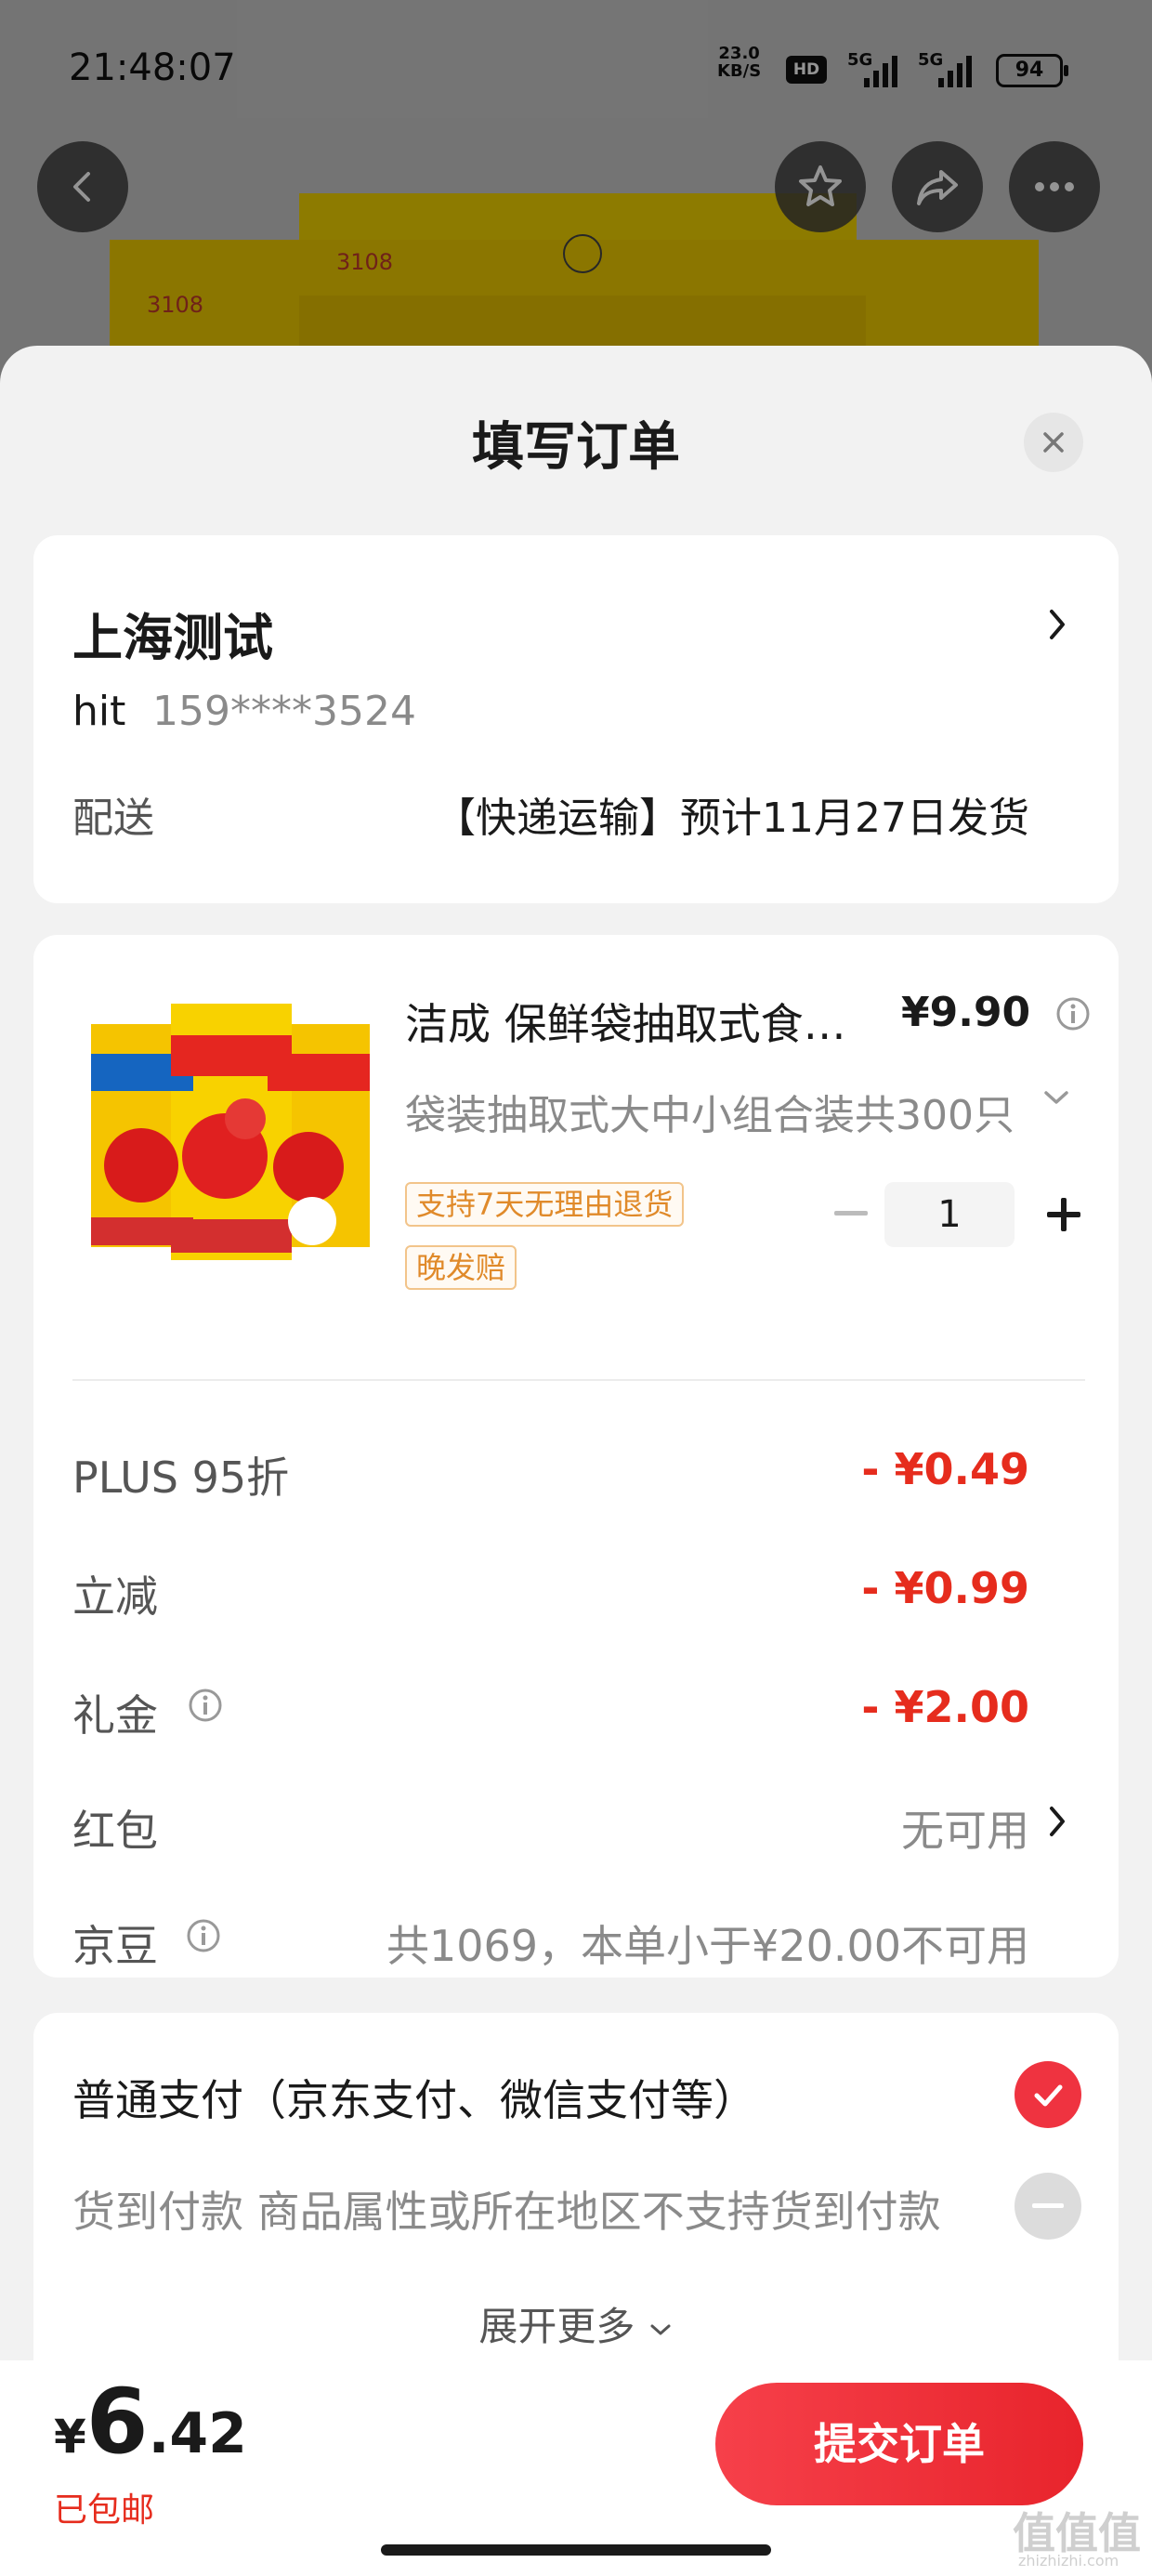 The height and width of the screenshot is (2576, 1152). What do you see at coordinates (113, 818) in the screenshot?
I see `delivery-label: 配送` at bounding box center [113, 818].